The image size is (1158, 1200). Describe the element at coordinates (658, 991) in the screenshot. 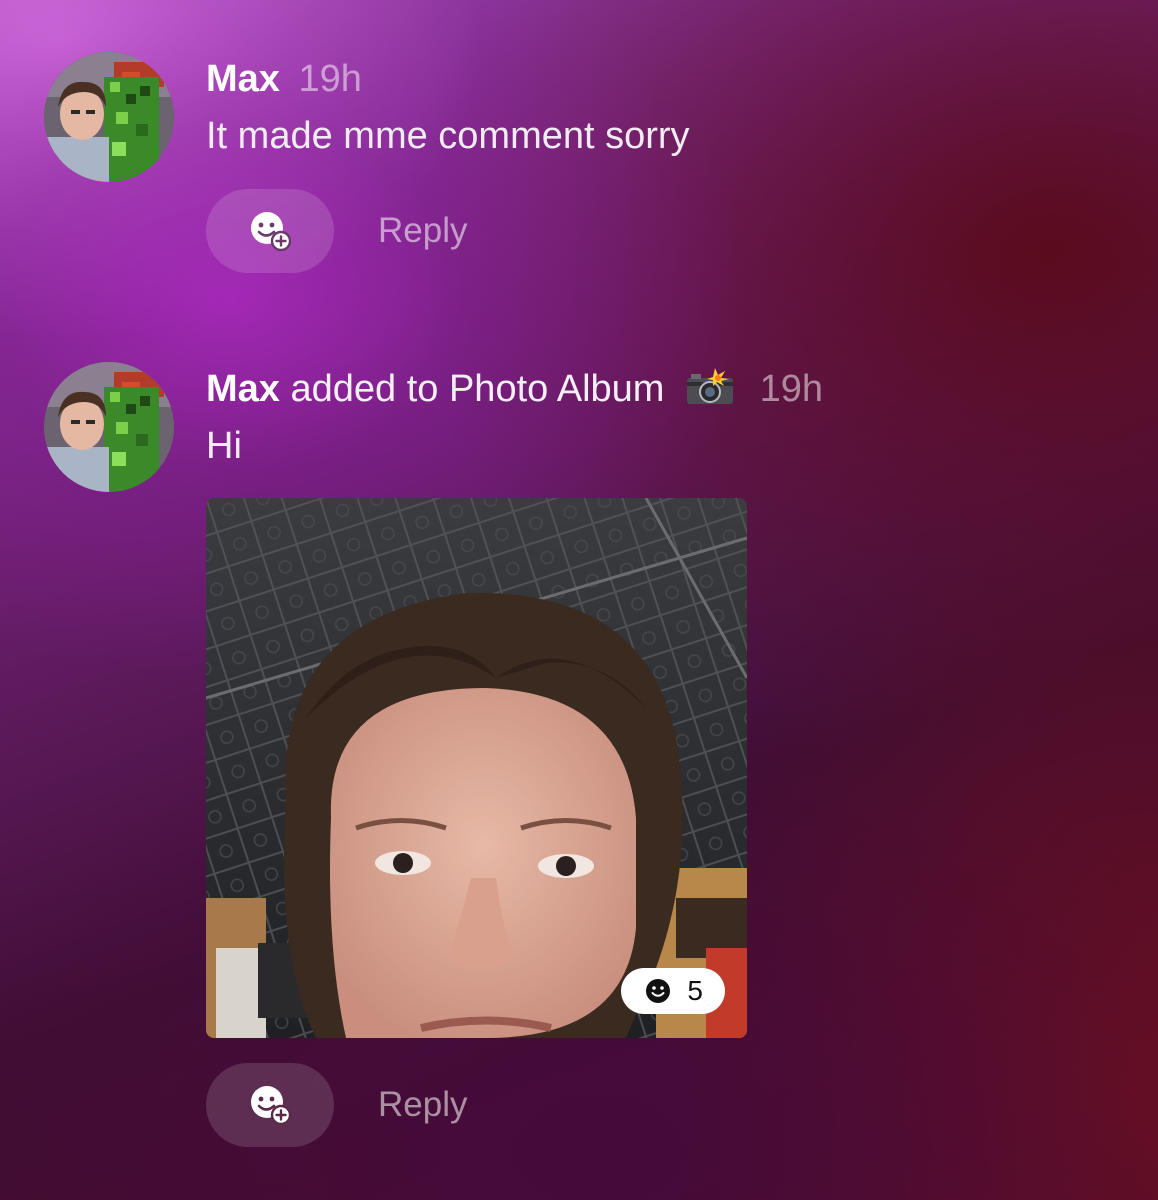

I see `smiley-icon` at that location.